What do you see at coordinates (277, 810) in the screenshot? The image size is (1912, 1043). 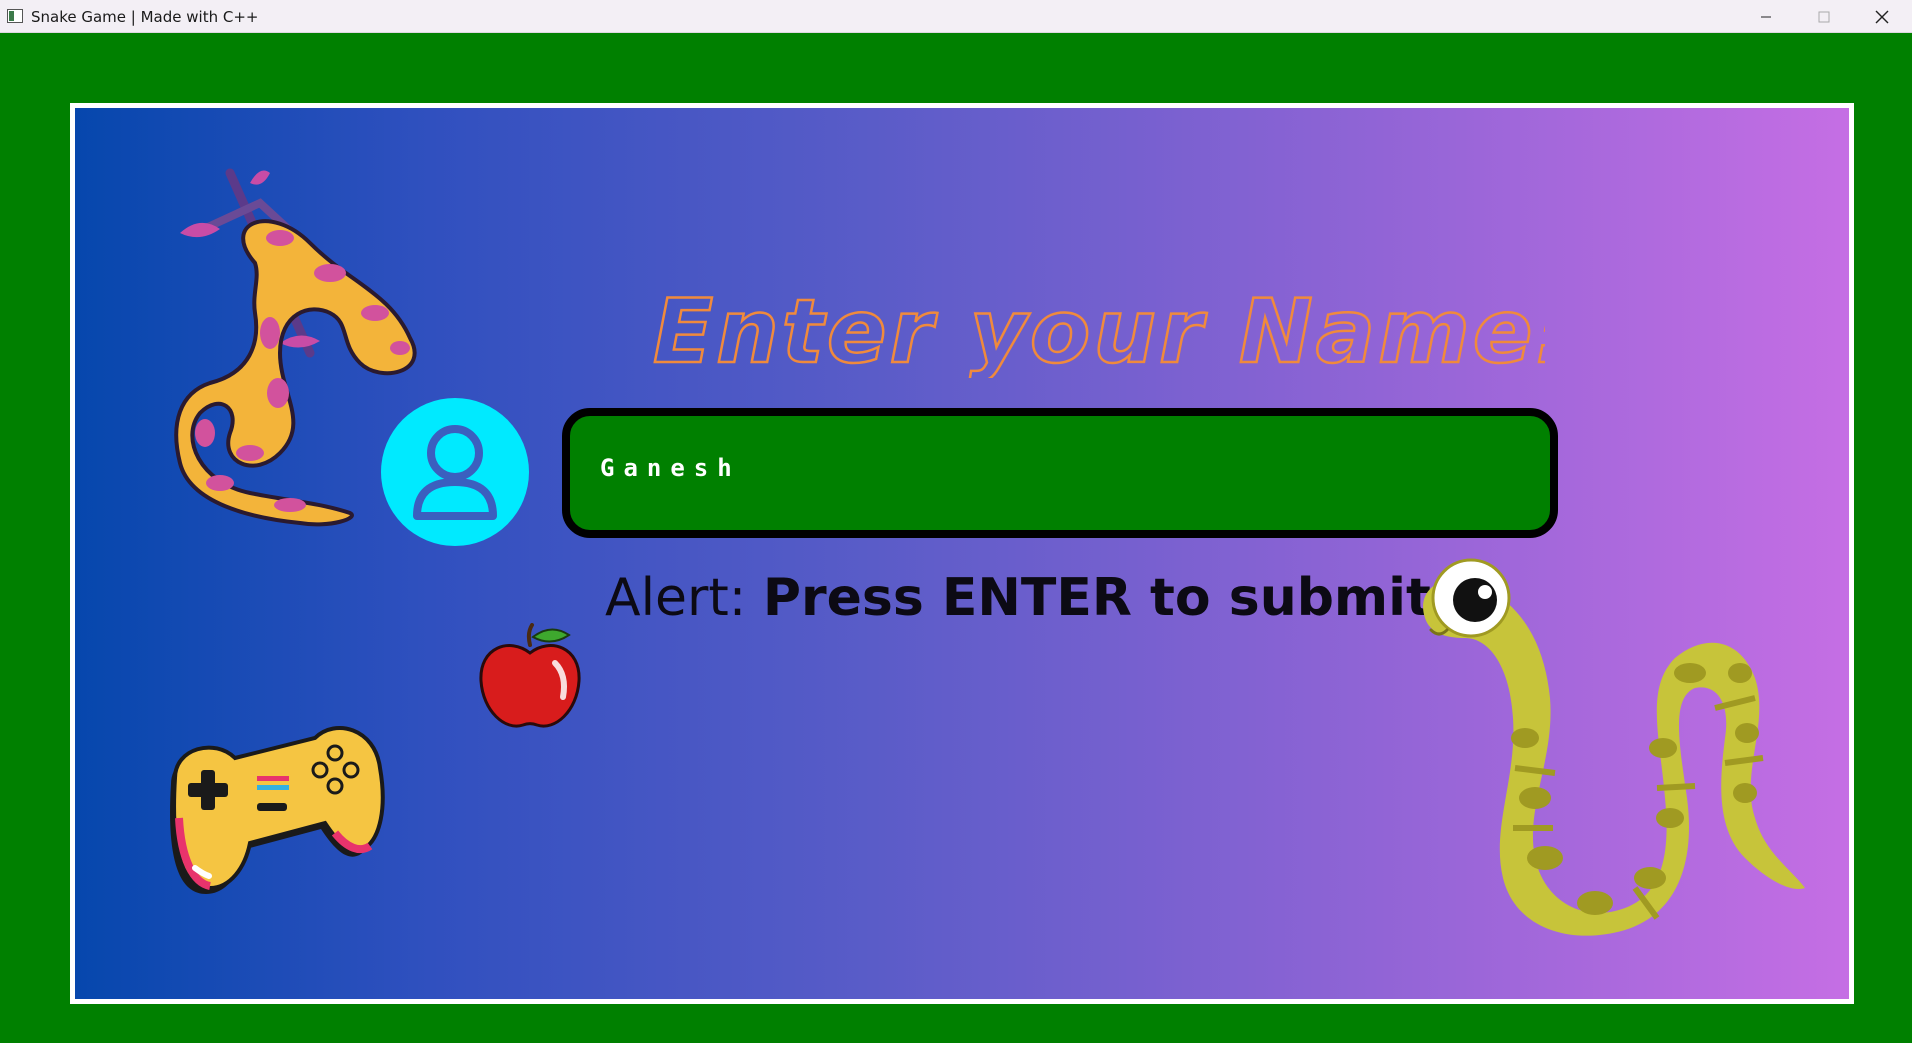 I see `gamepad-icon` at bounding box center [277, 810].